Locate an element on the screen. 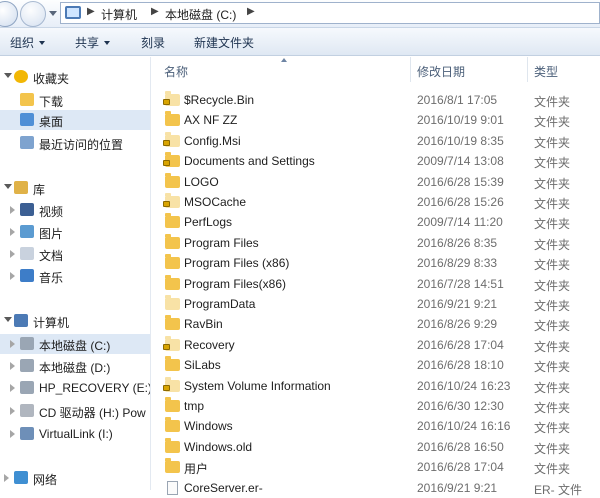 Image resolution: width=600 pixels, height=498 pixels. address-bar: ▶ 计算机 ▶ 本地磁盘 (C:) ▶ is located at coordinates (300, 14).